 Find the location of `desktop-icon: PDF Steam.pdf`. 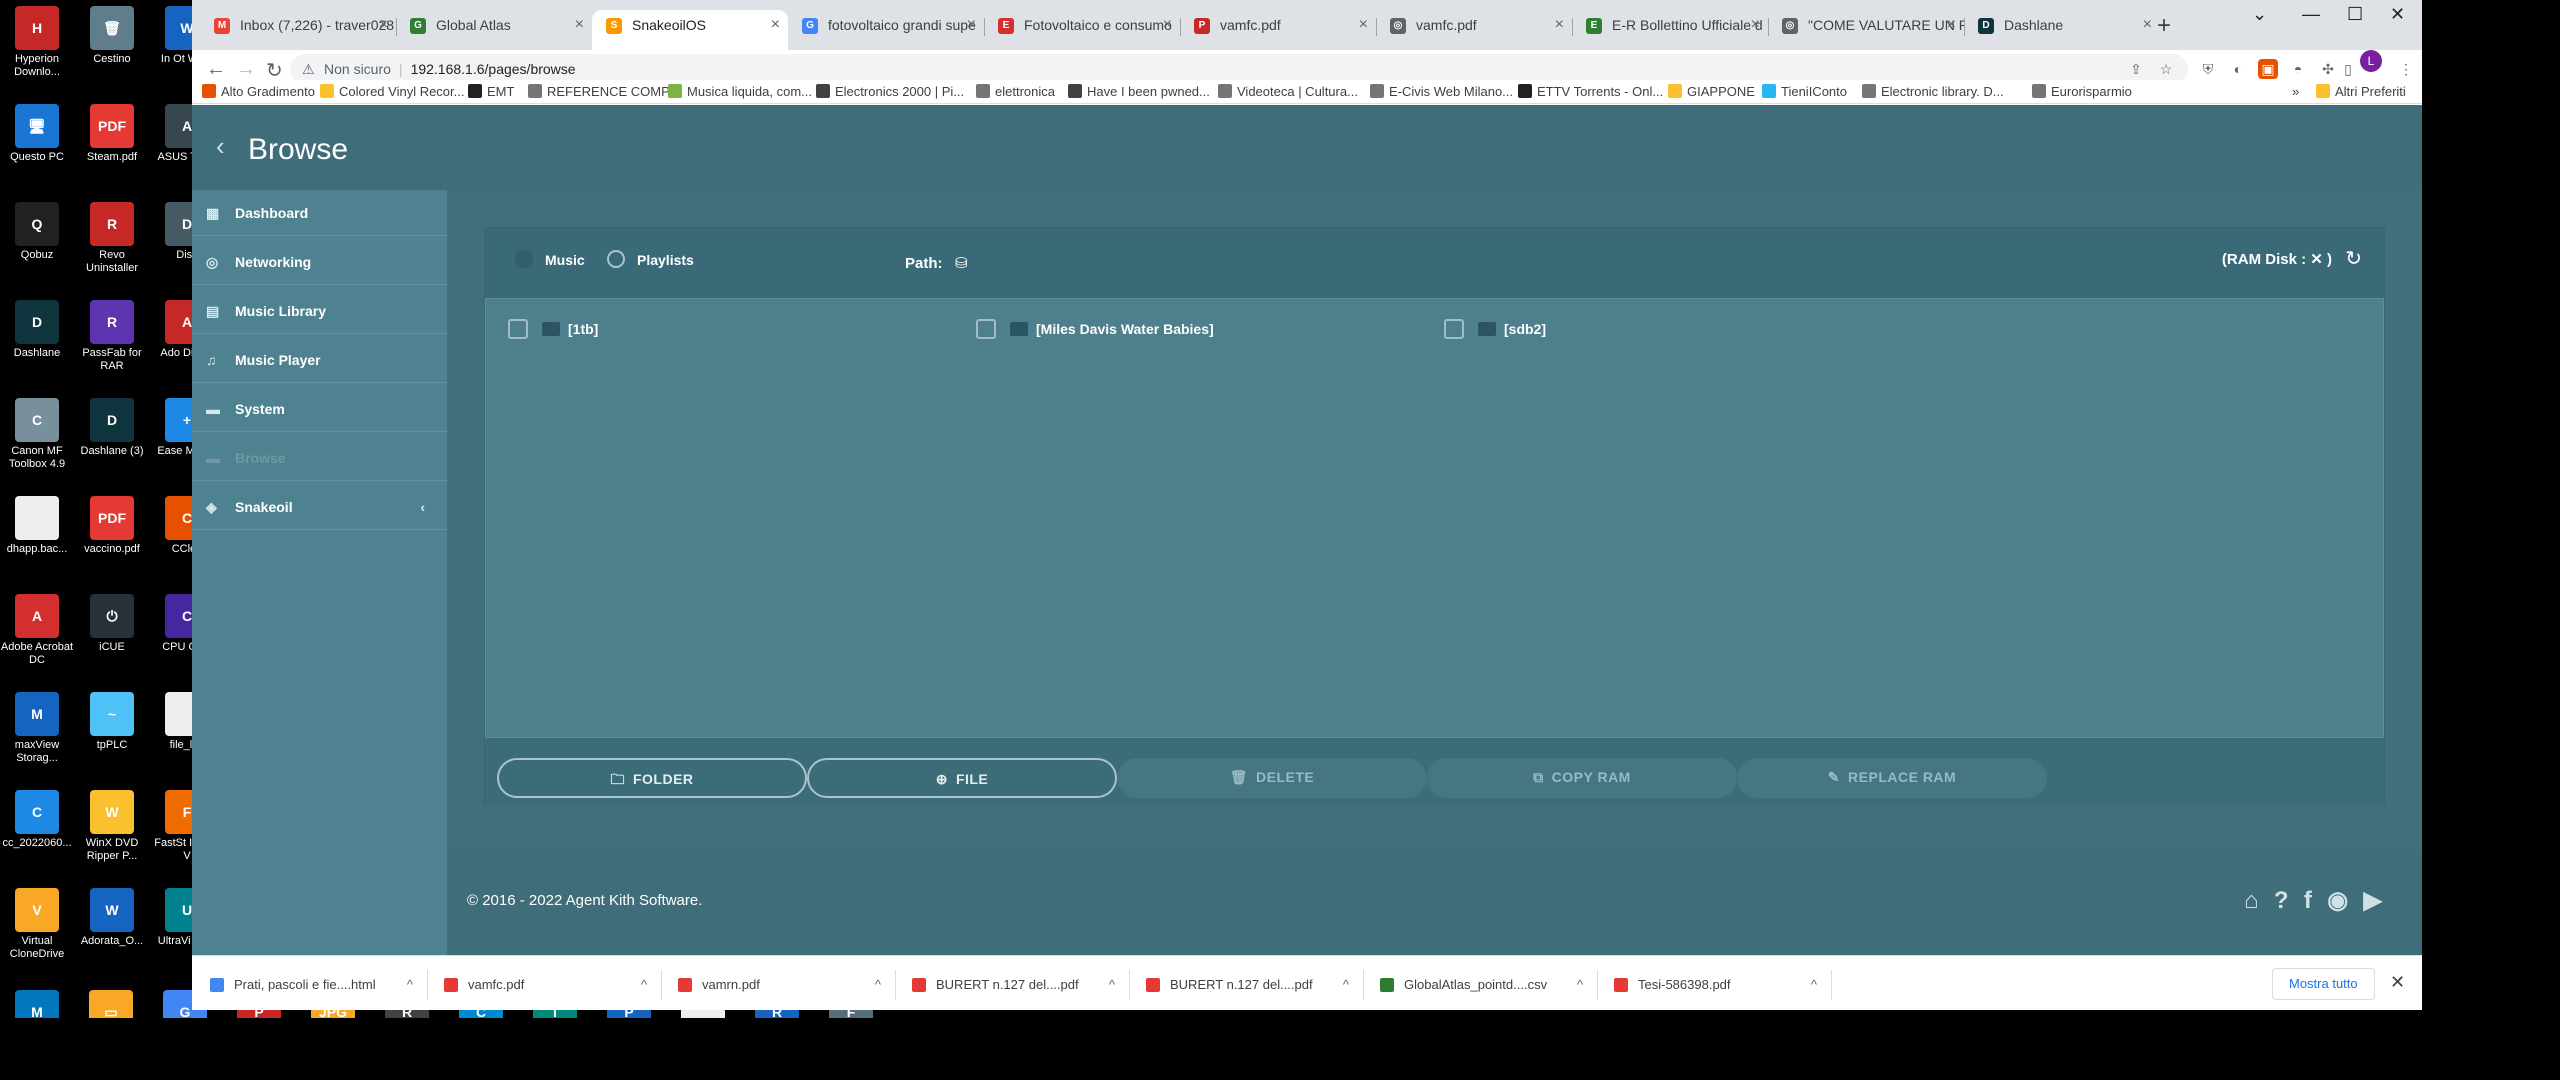

desktop-icon: PDF Steam.pdf is located at coordinates (112, 134).